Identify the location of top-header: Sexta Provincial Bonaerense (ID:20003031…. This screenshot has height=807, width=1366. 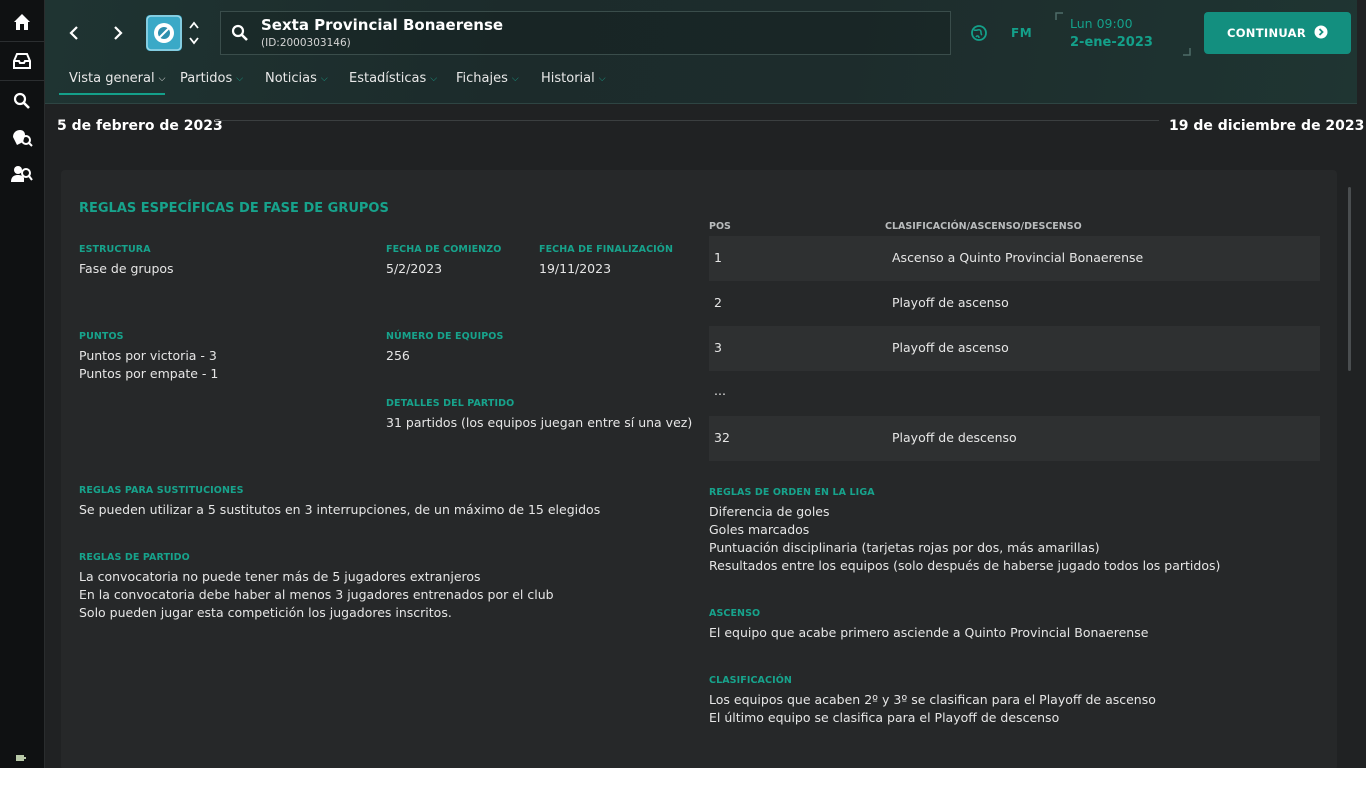
(701, 52).